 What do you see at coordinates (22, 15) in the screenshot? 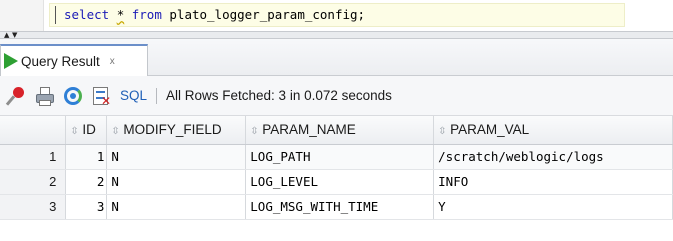
I see `editor-gutter` at bounding box center [22, 15].